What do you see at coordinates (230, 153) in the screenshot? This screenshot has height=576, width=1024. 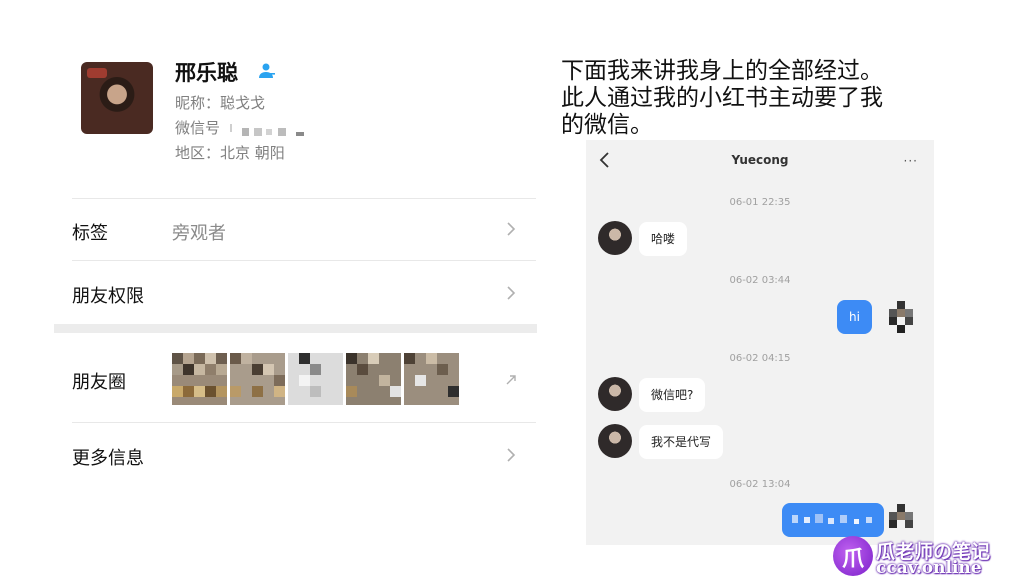 I see `profile-region: 地区：北京 朝阳` at bounding box center [230, 153].